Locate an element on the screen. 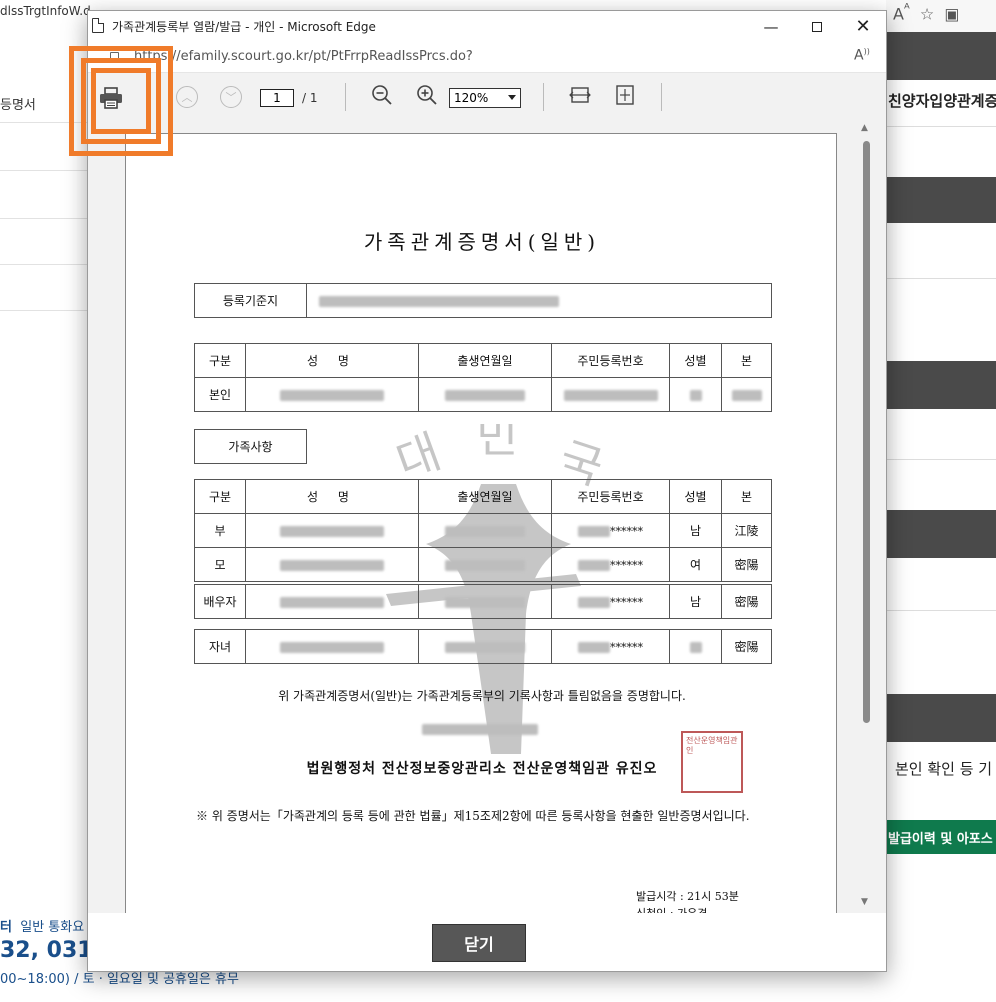 The image size is (996, 1002). next-page-button: ﹀ is located at coordinates (231, 97).